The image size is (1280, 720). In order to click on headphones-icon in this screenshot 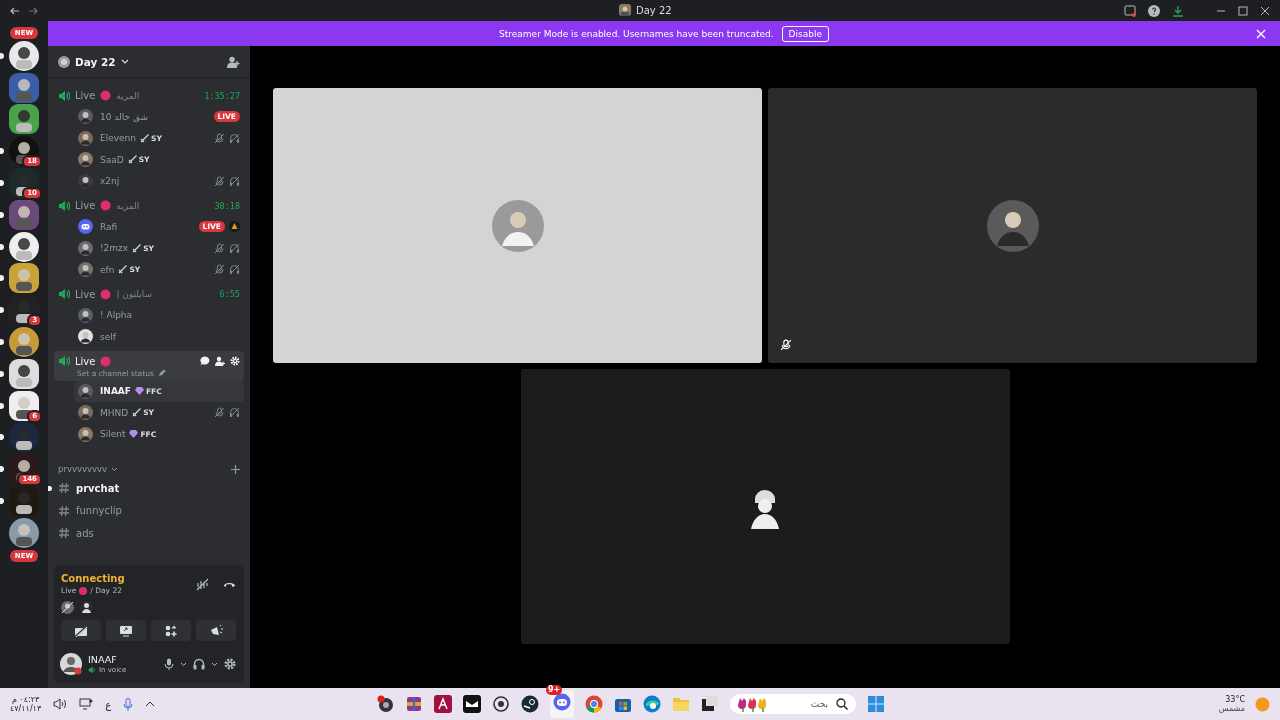, I will do `click(199, 664)`.